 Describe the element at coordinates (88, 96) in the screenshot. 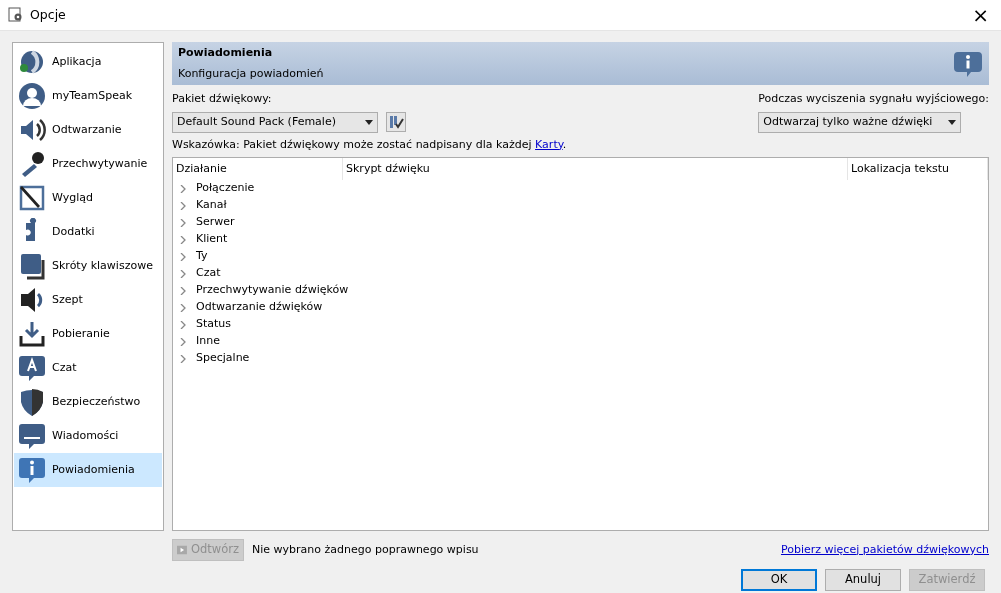

I see `sidebar-item: myTeamSpeak` at that location.